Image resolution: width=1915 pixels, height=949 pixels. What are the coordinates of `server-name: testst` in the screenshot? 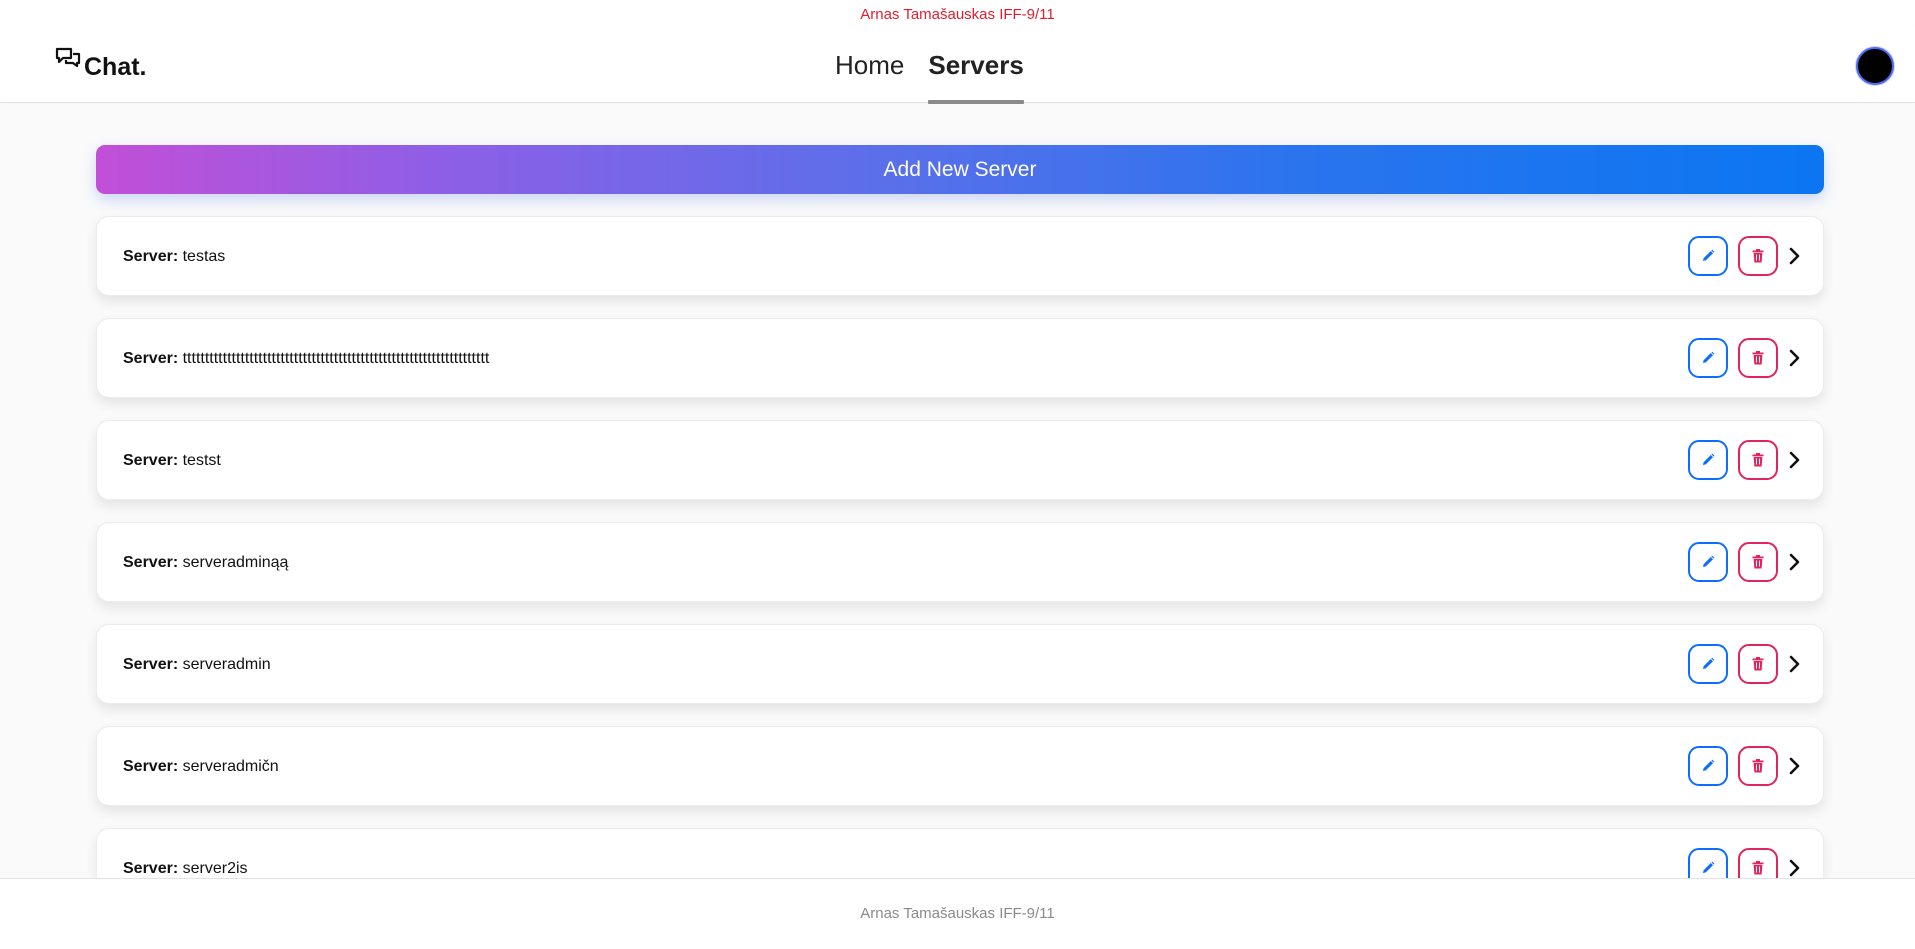 It's located at (201, 460).